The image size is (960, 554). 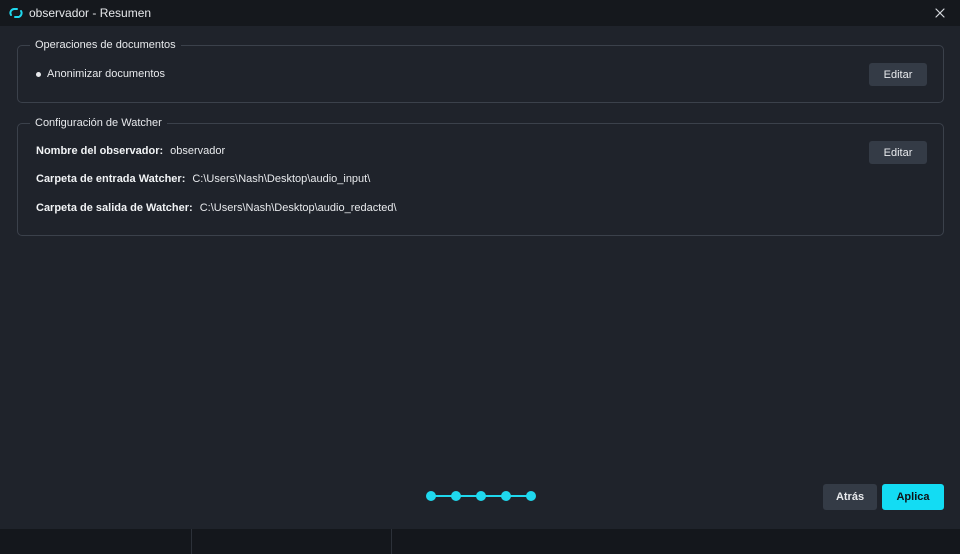 I want to click on input-folder-label: Carpeta de entrada Watcher:, so click(x=111, y=179).